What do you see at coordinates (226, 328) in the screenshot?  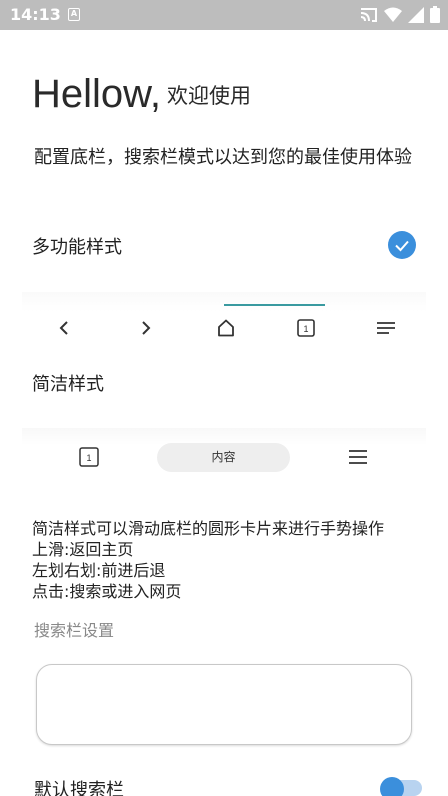 I see `home-icon` at bounding box center [226, 328].